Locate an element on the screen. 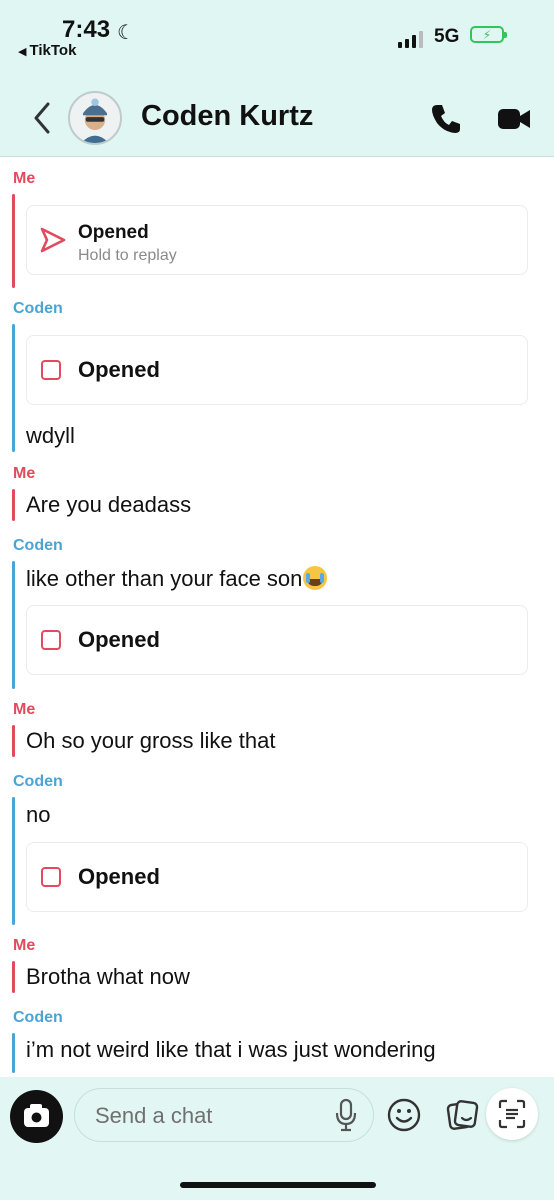 The image size is (554, 1200). chat-input-field is located at coordinates (224, 1115).